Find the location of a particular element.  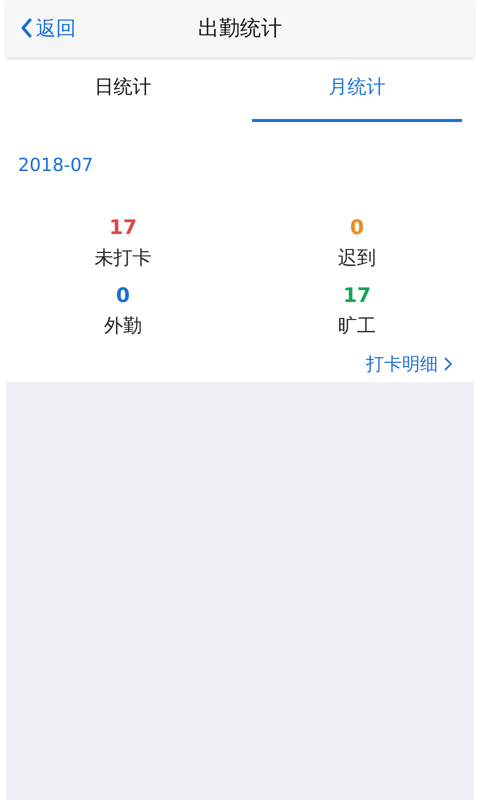

back-button: 返回 is located at coordinates (48, 28).